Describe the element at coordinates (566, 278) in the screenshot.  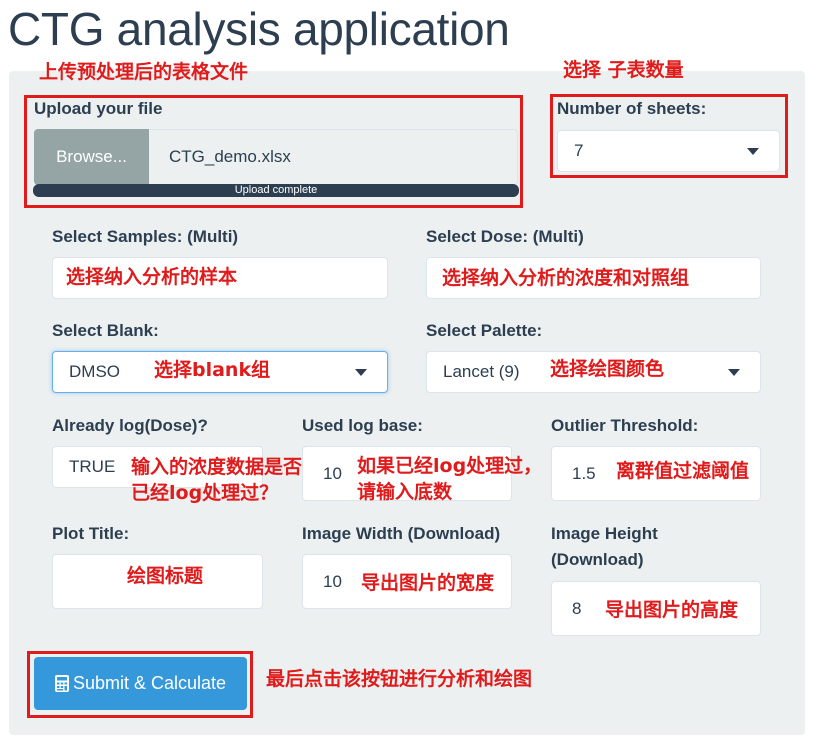
I see `annotation-dose: 选择纳入分析的浓度和对照组` at that location.